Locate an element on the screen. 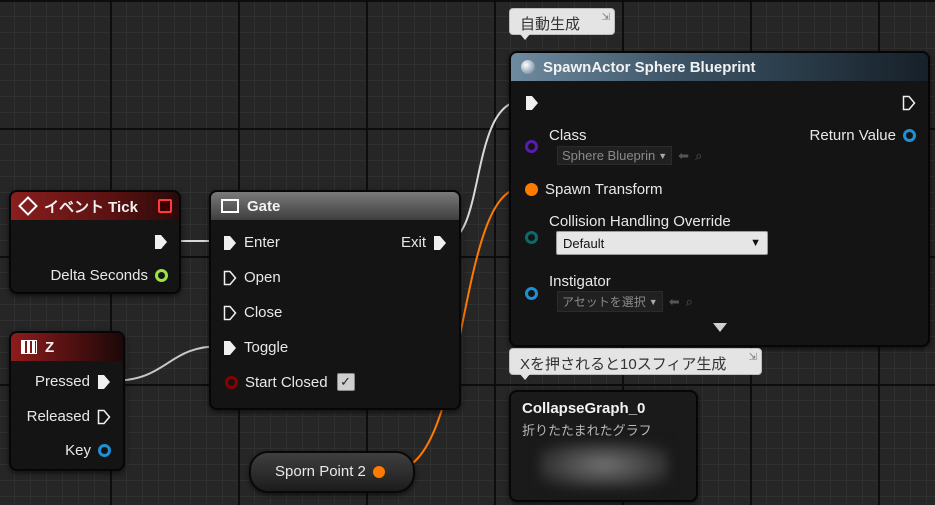 The image size is (935, 505). gate-exit-pin: Exit is located at coordinates (424, 242).